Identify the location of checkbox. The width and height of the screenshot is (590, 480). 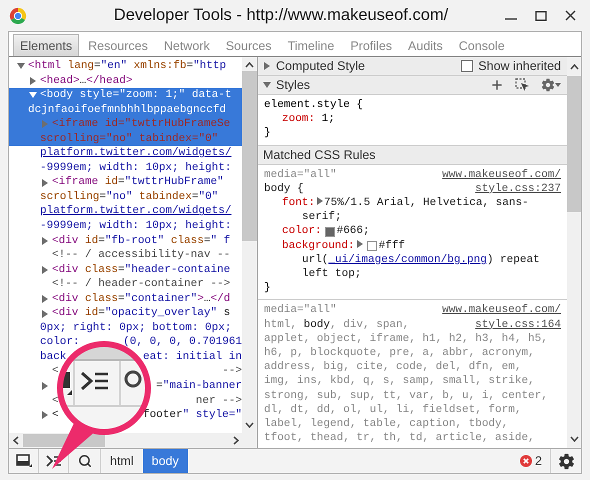
(467, 66).